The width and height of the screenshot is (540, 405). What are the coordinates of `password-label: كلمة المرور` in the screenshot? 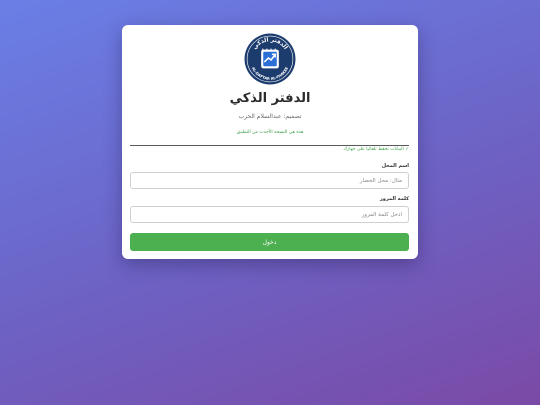 It's located at (394, 199).